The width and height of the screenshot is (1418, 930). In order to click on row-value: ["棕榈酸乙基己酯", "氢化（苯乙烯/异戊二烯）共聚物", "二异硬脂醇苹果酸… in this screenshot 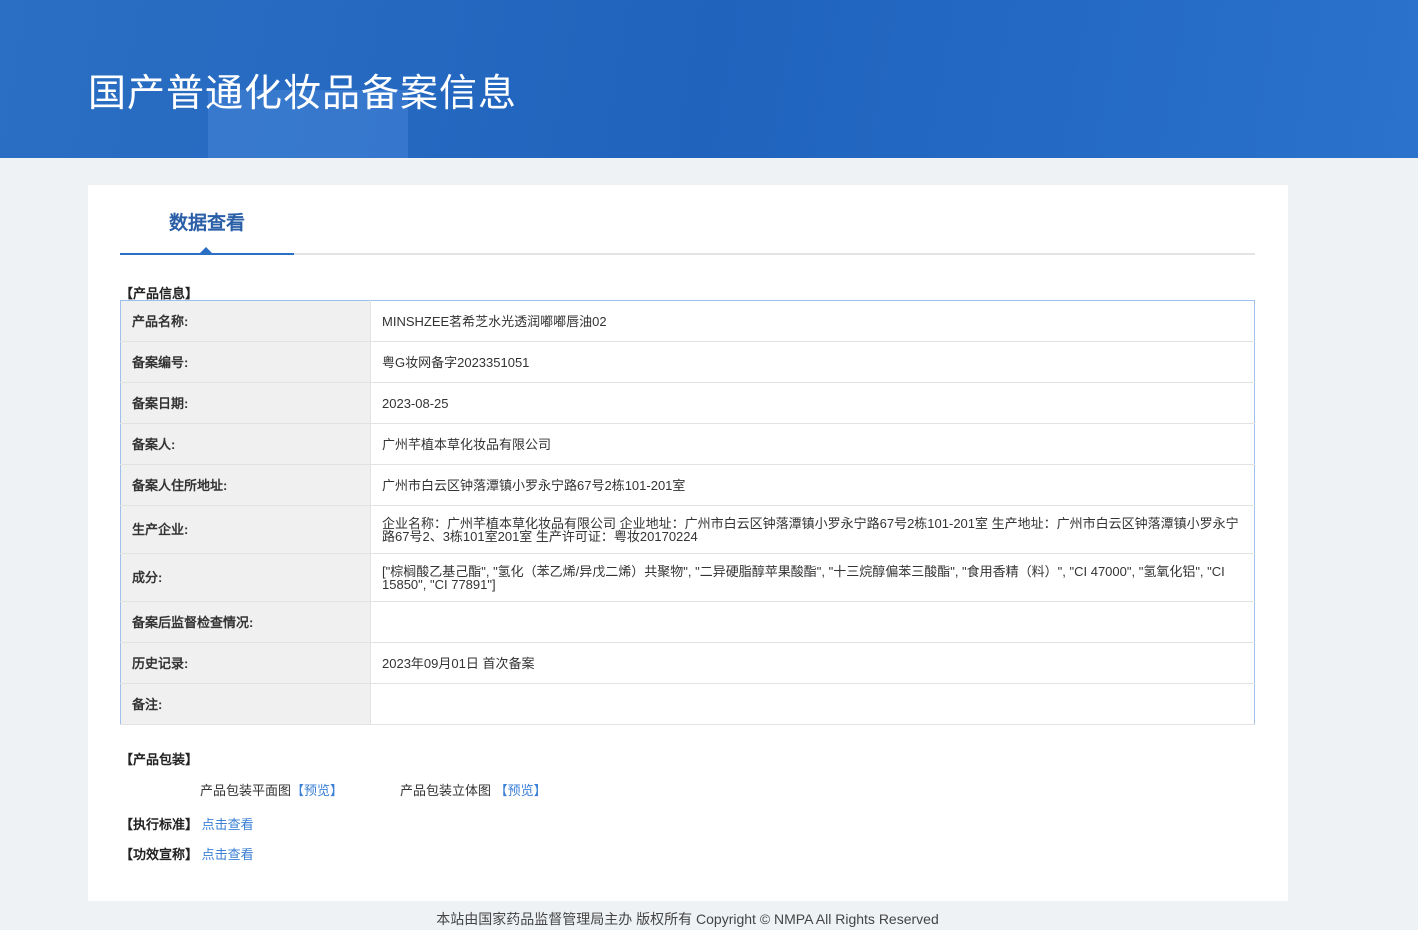, I will do `click(812, 577)`.